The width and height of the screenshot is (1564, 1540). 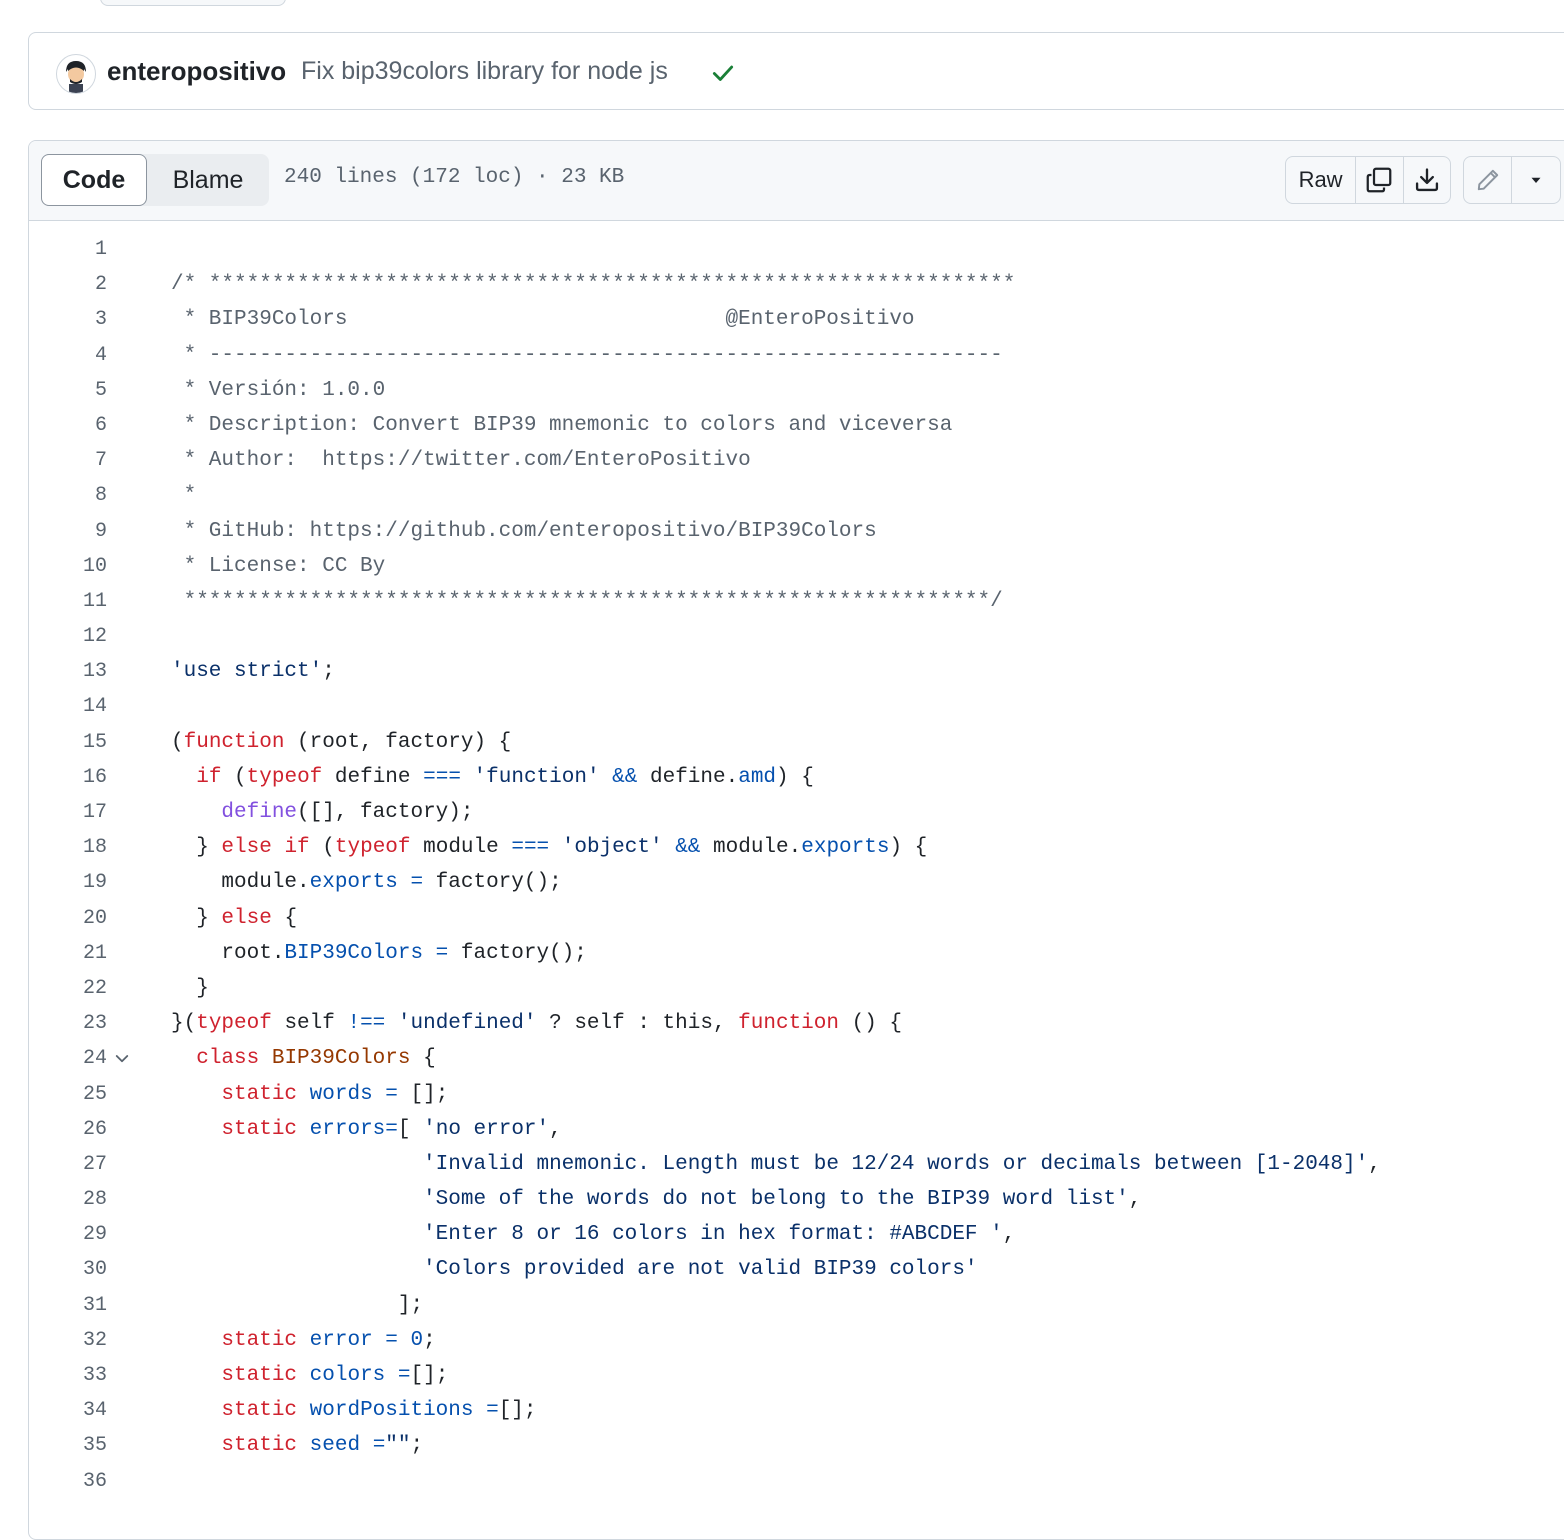 I want to click on line-number: 14, so click(x=68, y=706).